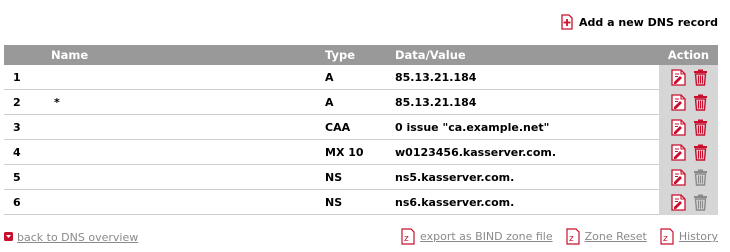 This screenshot has width=730, height=252. I want to click on zone-reset-link: Zone Reset, so click(616, 236).